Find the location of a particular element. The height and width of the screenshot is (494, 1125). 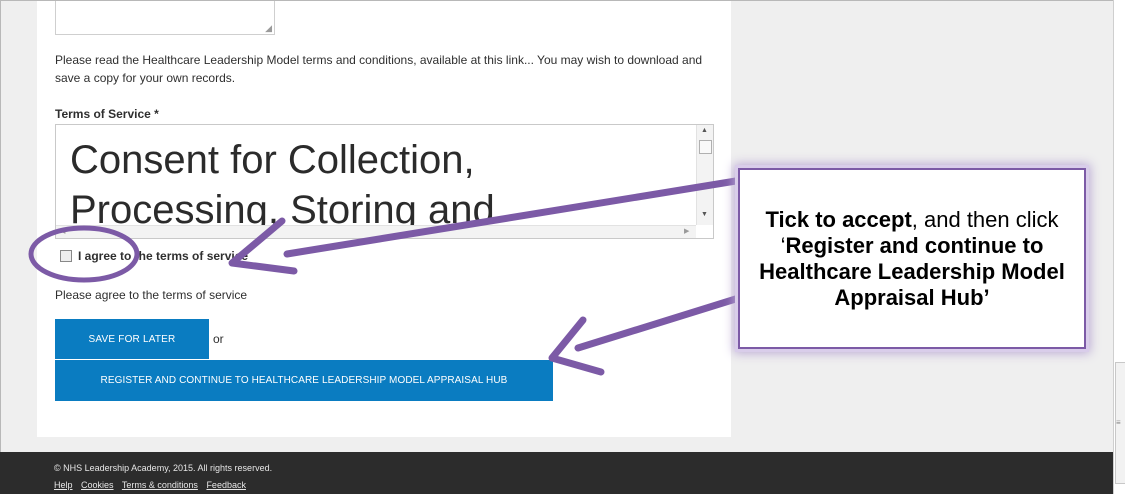

arrow-to-register-icon is located at coordinates (647, 334).